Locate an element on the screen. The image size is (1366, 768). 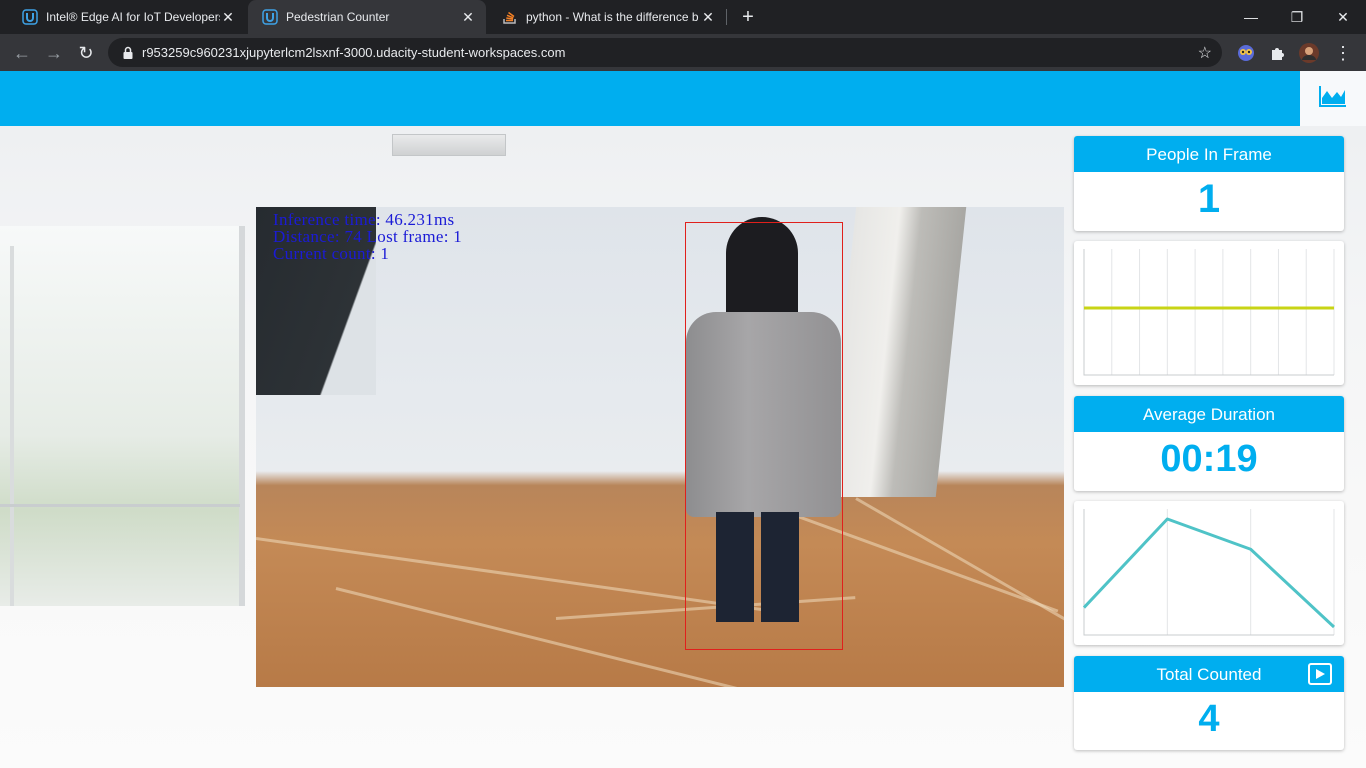
reload-button: ↻ is located at coordinates (86, 53).